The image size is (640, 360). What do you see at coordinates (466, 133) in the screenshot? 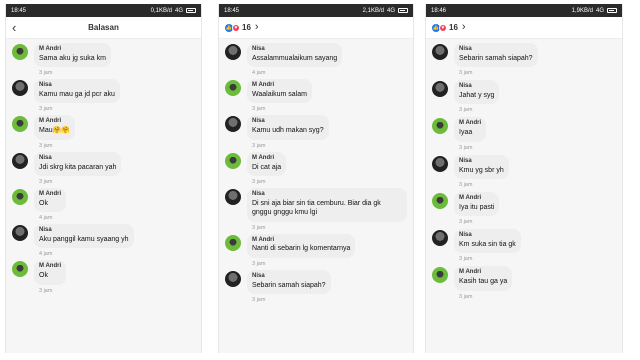
I see `comment-text: Iyaa` at bounding box center [466, 133].